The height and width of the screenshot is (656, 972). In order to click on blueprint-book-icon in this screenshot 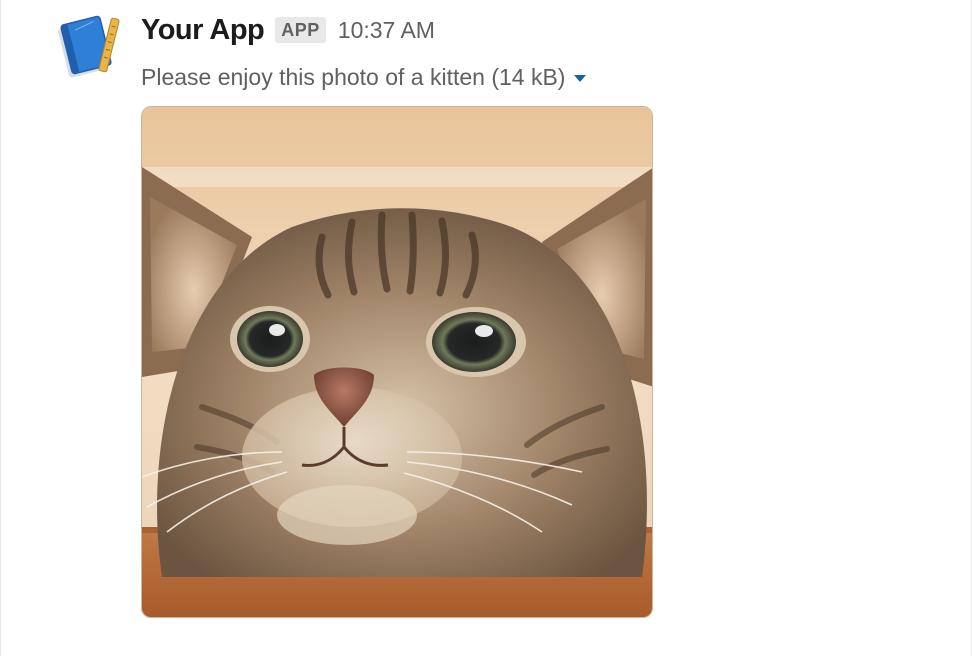, I will do `click(89, 46)`.